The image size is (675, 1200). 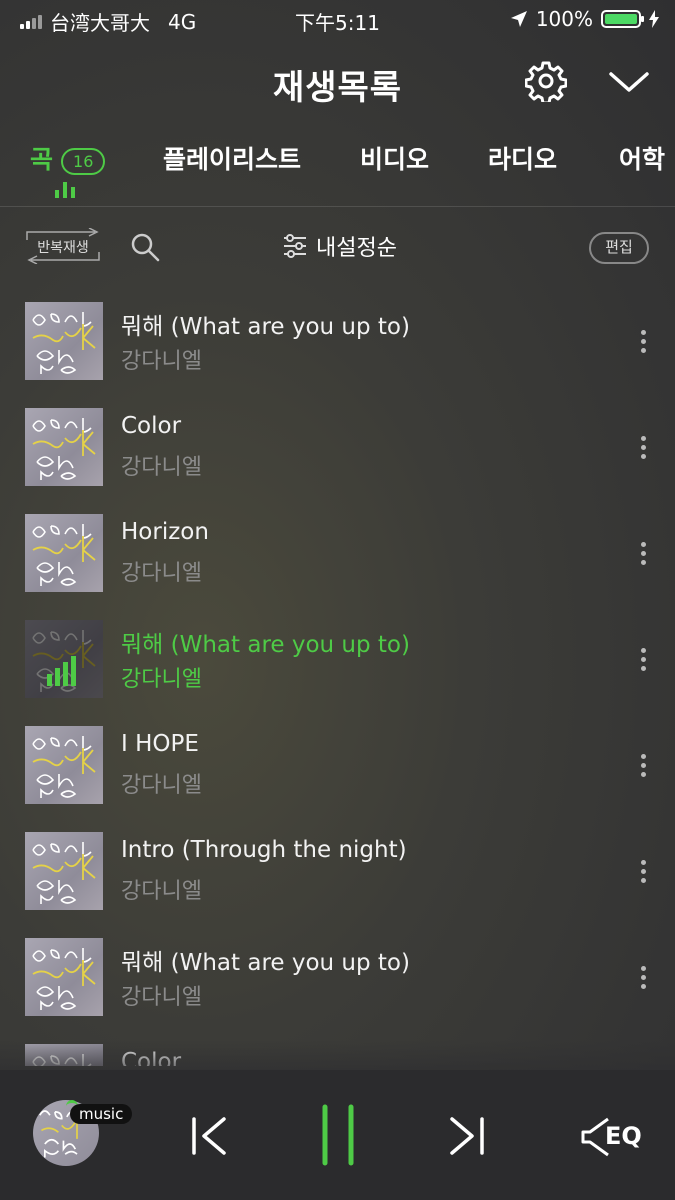 What do you see at coordinates (518, 19) in the screenshot?
I see `location-icon` at bounding box center [518, 19].